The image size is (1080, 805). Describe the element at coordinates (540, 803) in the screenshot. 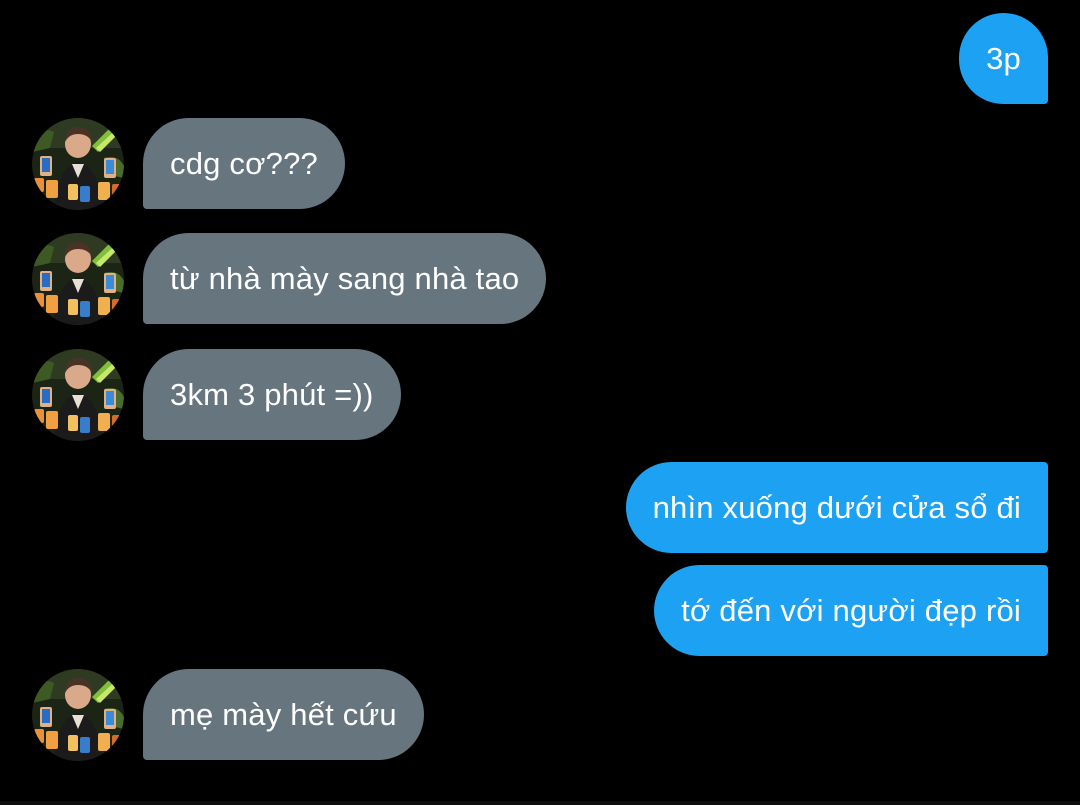

I see `bottom-divider` at that location.